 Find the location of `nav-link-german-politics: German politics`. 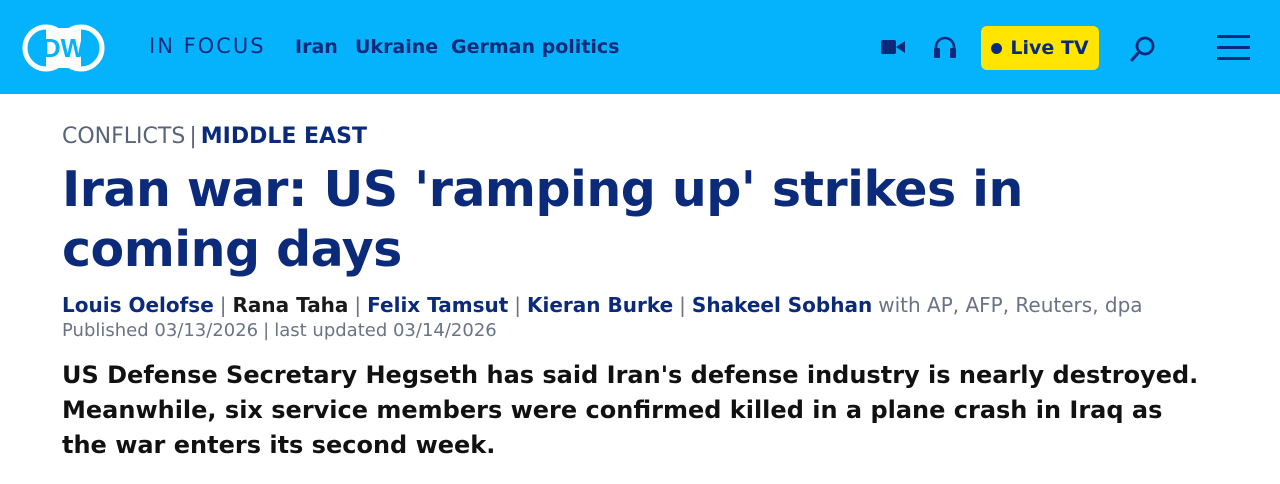

nav-link-german-politics: German politics is located at coordinates (535, 47).